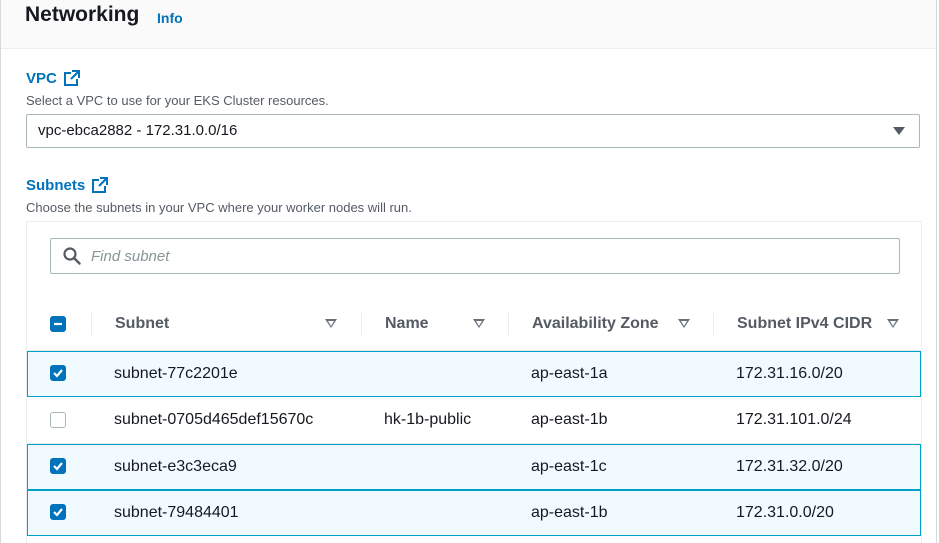  Describe the element at coordinates (794, 419) in the screenshot. I see `ipv4-cidr: 172.31.101.0/24` at that location.